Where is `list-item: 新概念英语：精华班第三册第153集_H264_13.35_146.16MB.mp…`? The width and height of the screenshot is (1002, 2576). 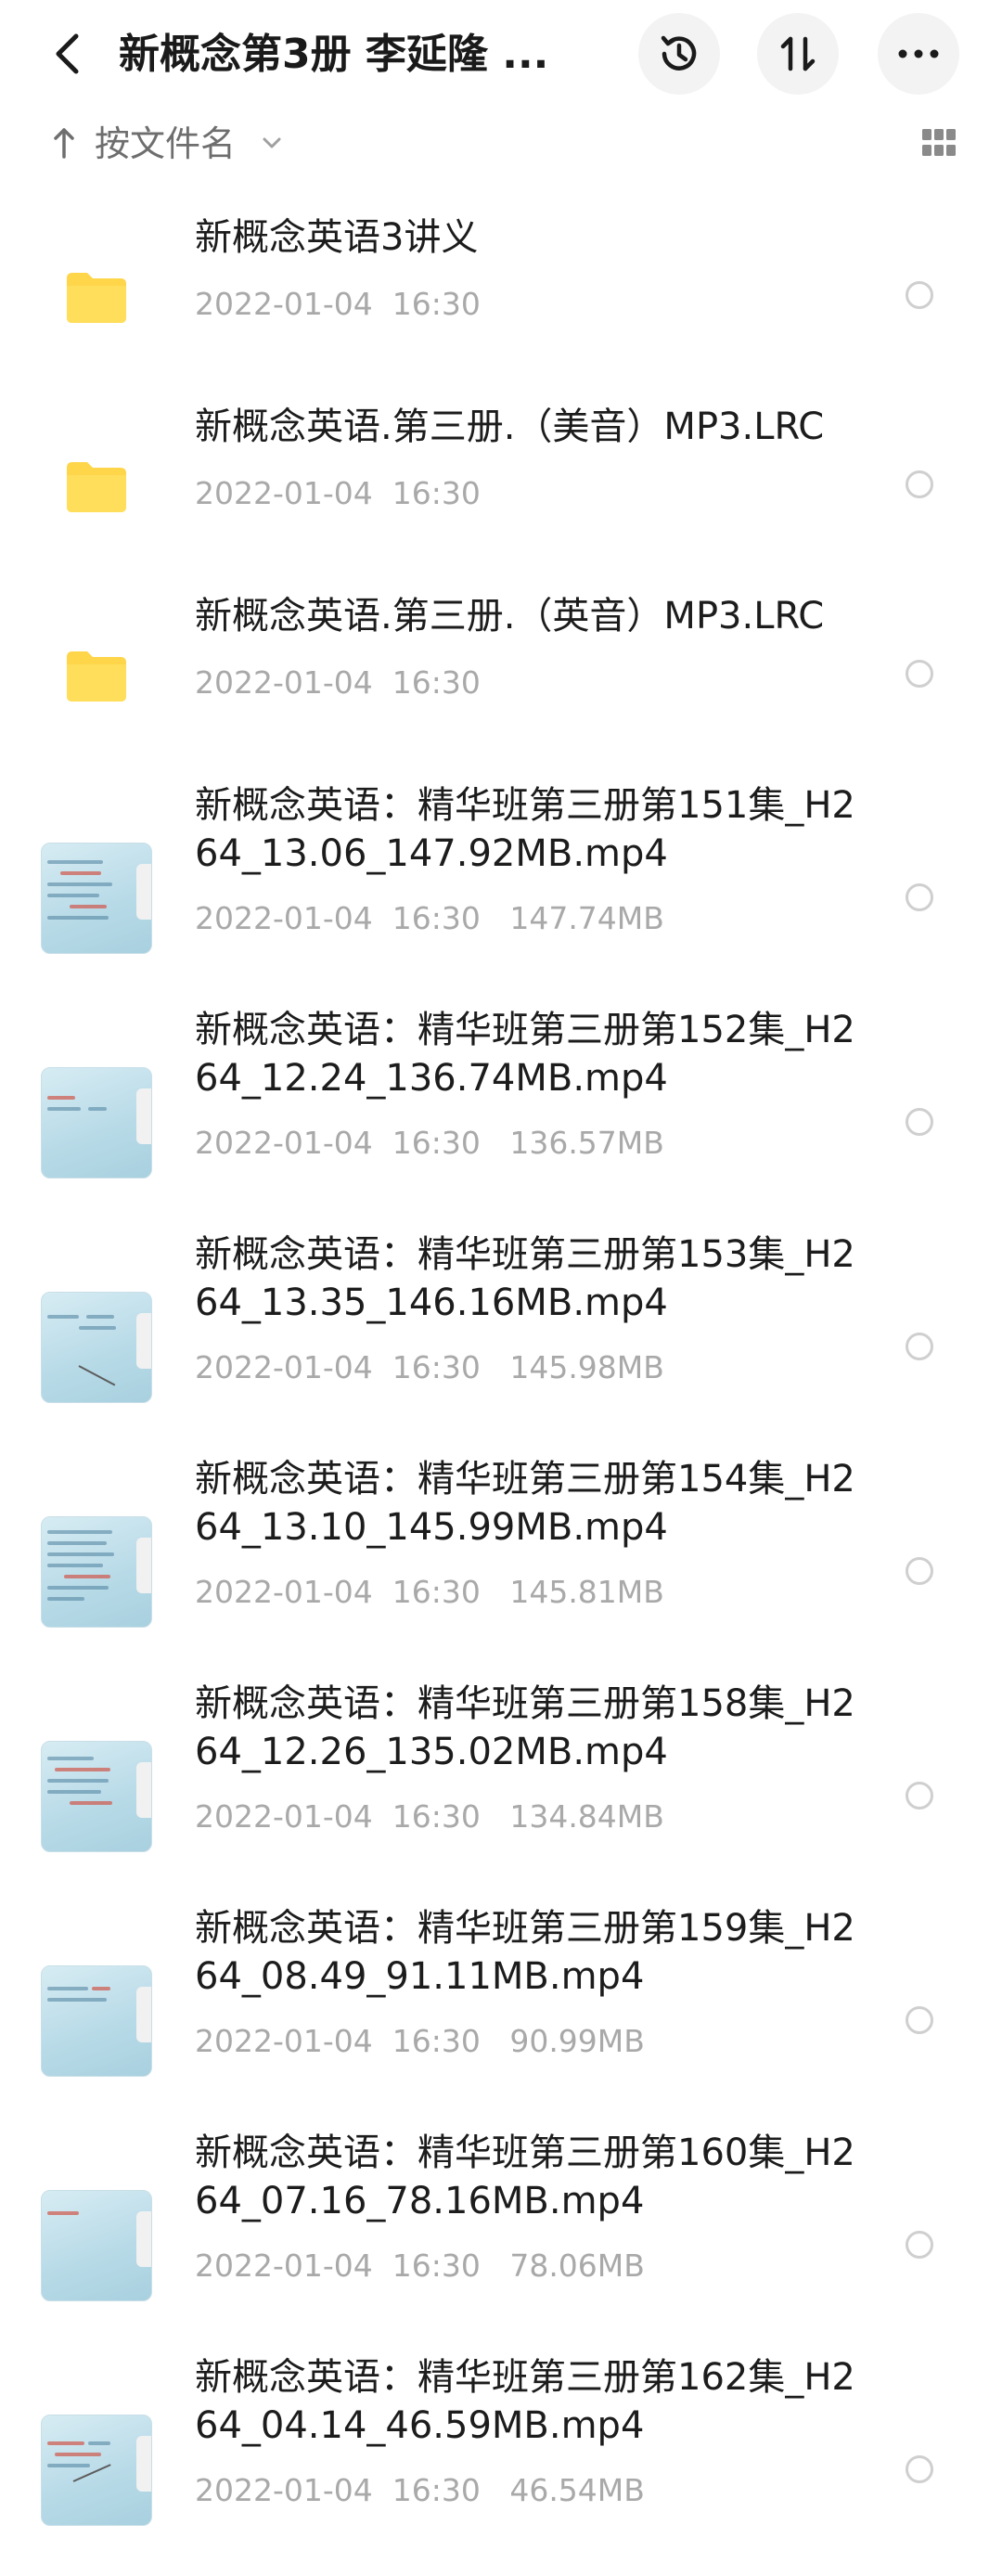 list-item: 新概念英语：精华班第三册第153集_H264_13.35_146.16MB.mp… is located at coordinates (501, 1341).